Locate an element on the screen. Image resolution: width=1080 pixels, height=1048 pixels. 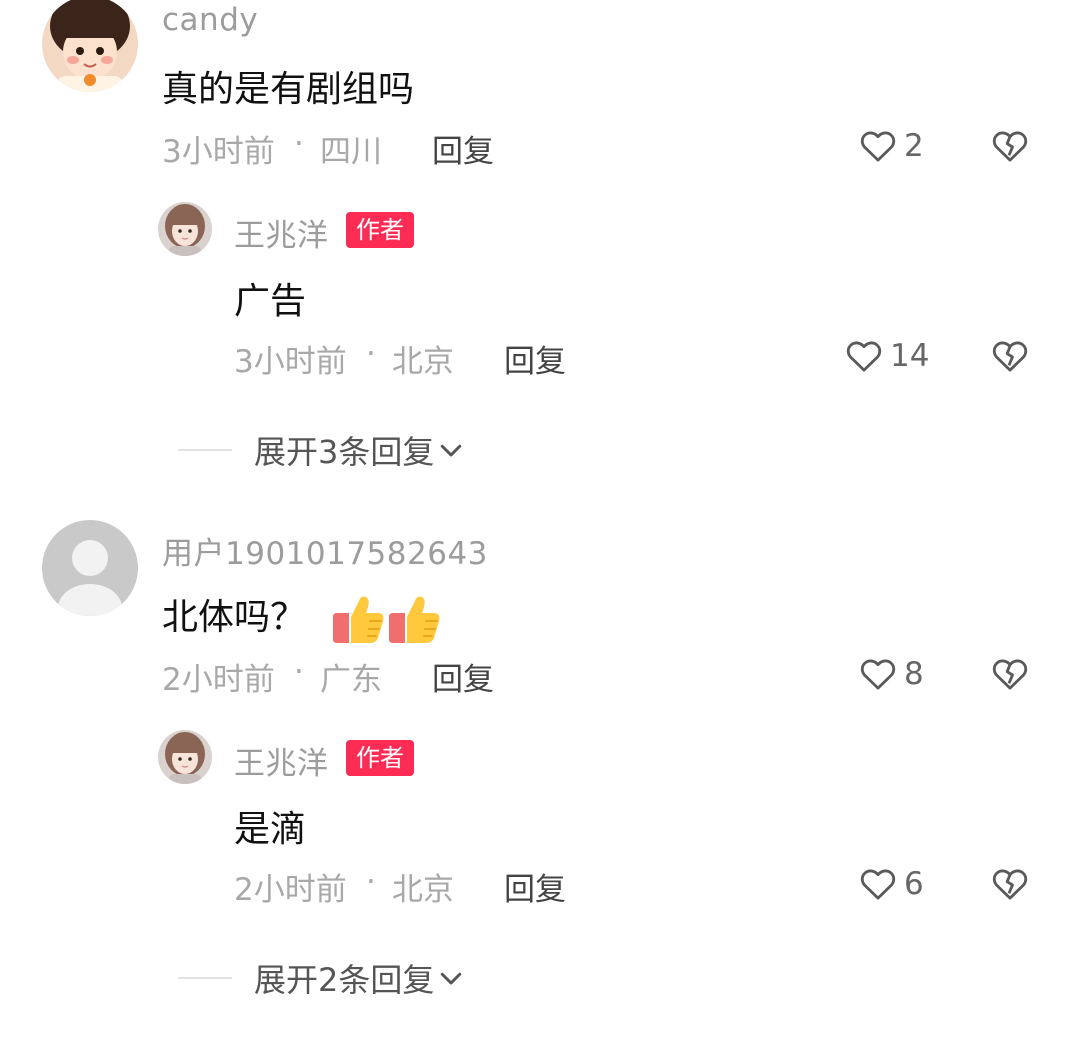
like-button: 2 is located at coordinates (891, 146).